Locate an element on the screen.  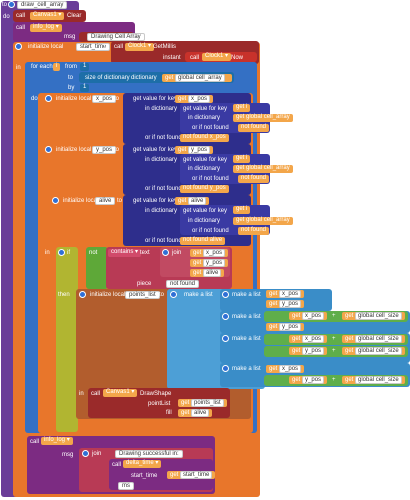
var-name-field: alive is located at coordinates (105, 201).